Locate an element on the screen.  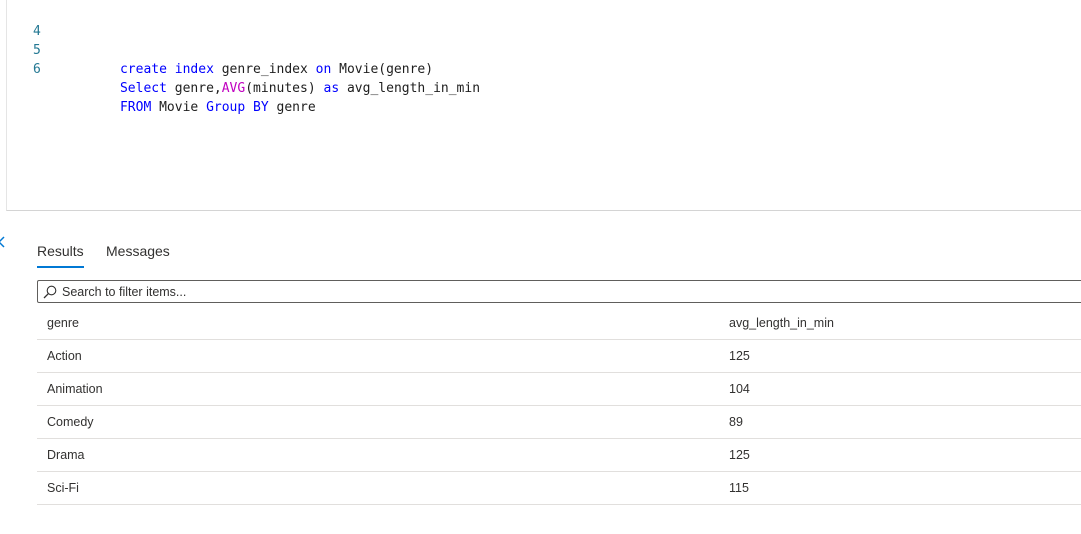
filter-box is located at coordinates (559, 291).